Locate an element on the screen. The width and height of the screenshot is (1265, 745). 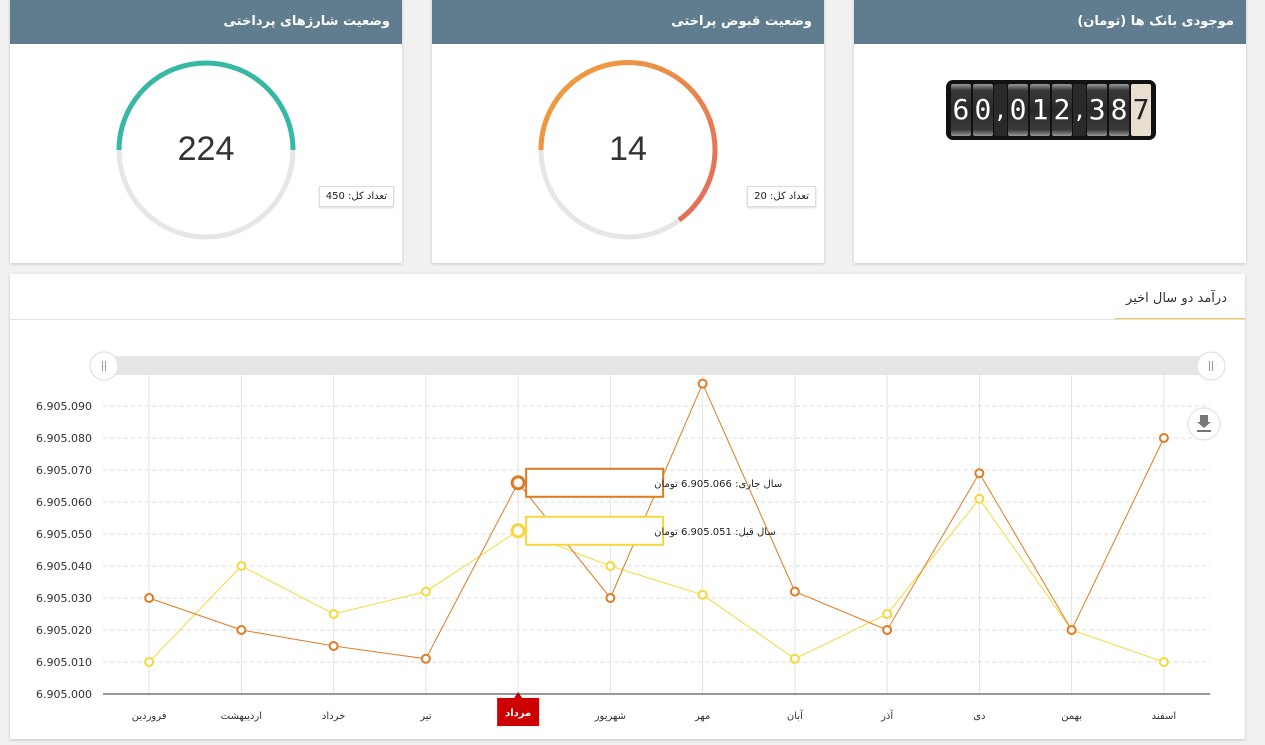
receipts-card: وضعیت قبوض پراختی 14 تعداد کل: 20 is located at coordinates (628, 131).